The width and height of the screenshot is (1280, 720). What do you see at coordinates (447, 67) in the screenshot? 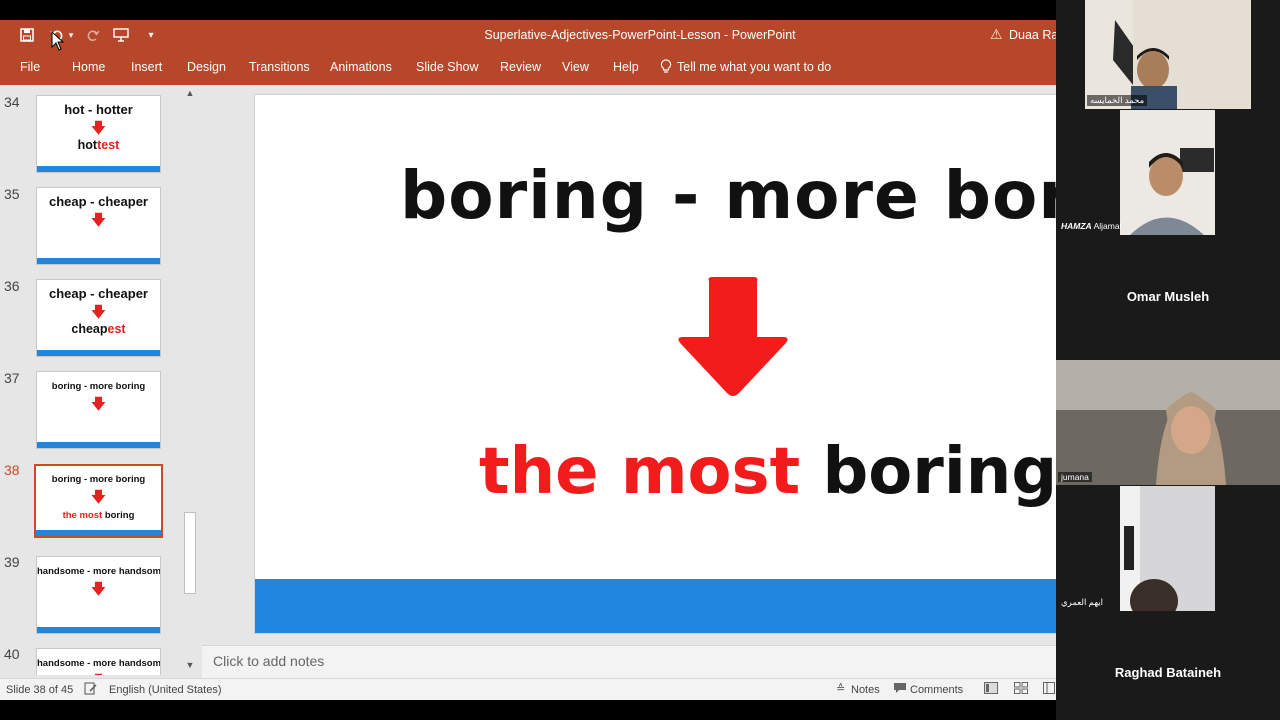
I see `tab-slide-show: Slide Show` at bounding box center [447, 67].